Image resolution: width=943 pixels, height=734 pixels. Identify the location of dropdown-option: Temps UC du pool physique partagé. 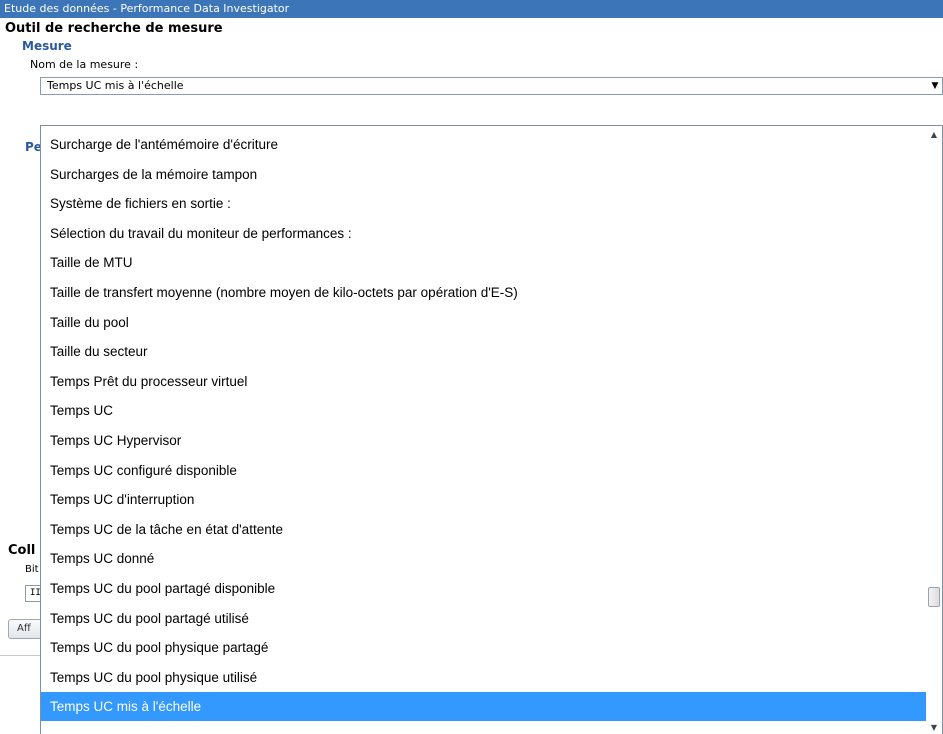
(483, 647).